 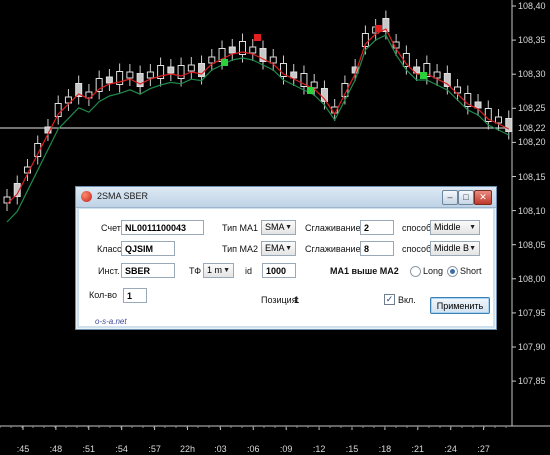 What do you see at coordinates (195, 271) in the screenshot?
I see `tf-label: ТФ` at bounding box center [195, 271].